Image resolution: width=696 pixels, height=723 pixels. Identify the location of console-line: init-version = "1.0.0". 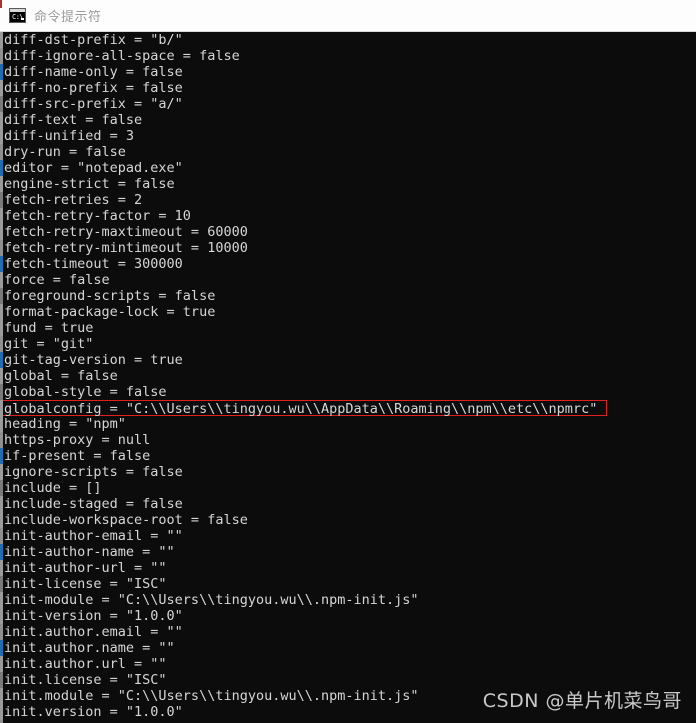
(93, 616).